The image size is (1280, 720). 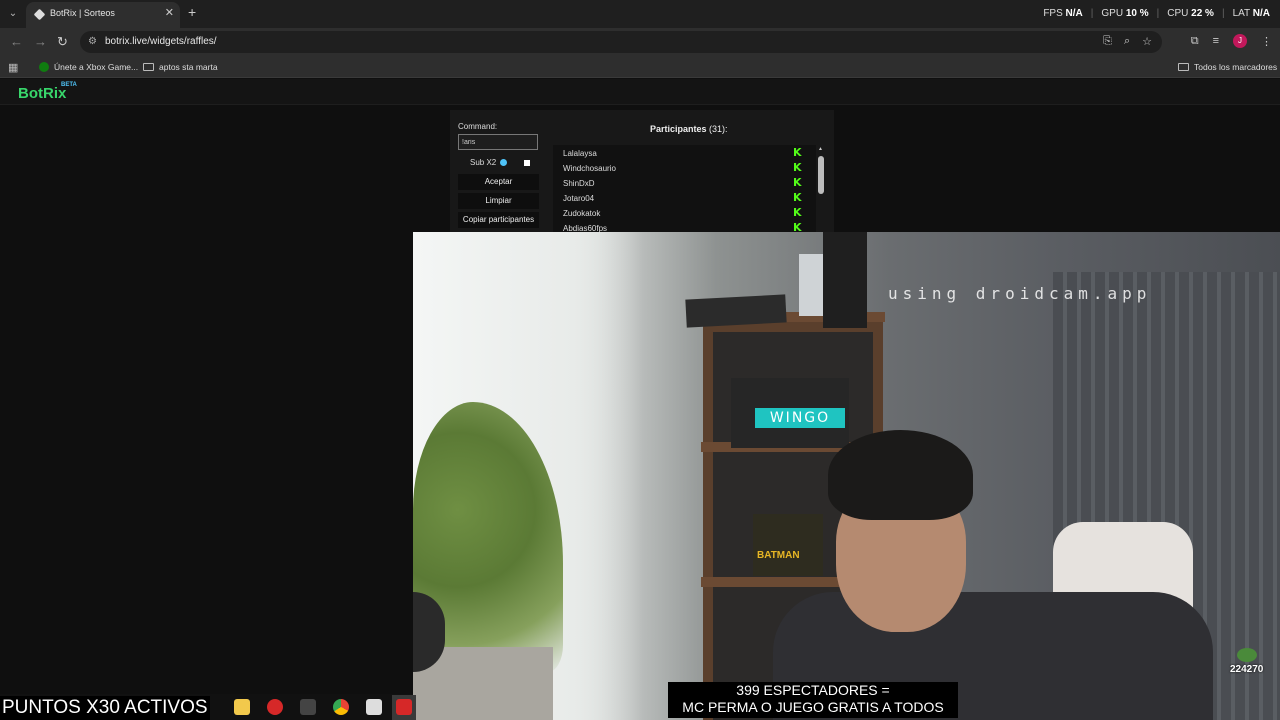 What do you see at coordinates (900, 475) in the screenshot?
I see `person-hair` at bounding box center [900, 475].